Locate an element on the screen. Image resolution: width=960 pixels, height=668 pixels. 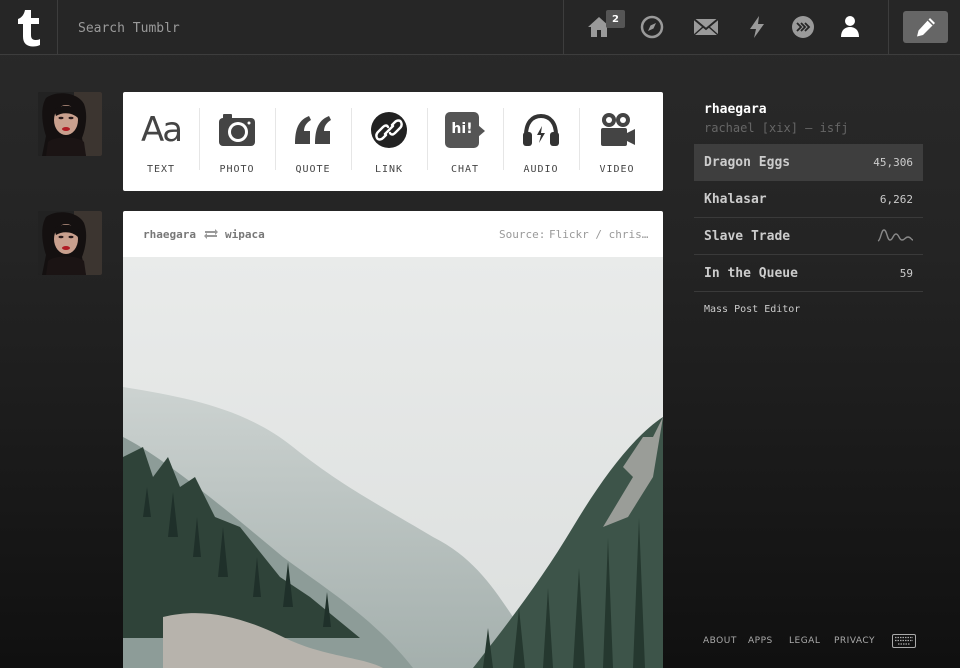
sidebar-item-count: 6,262 is located at coordinates (896, 199).